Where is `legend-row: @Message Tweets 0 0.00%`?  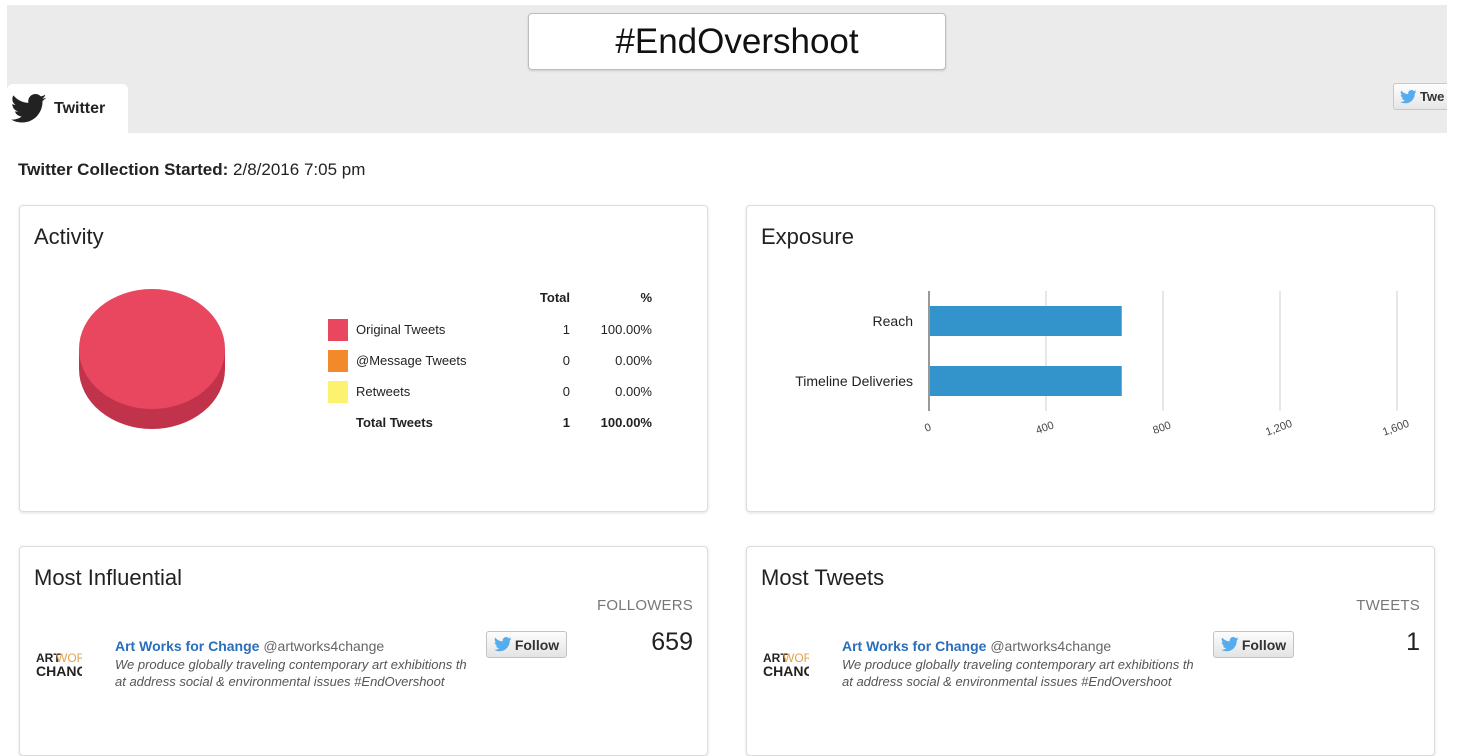
legend-row: @Message Tweets 0 0.00% is located at coordinates (498, 361).